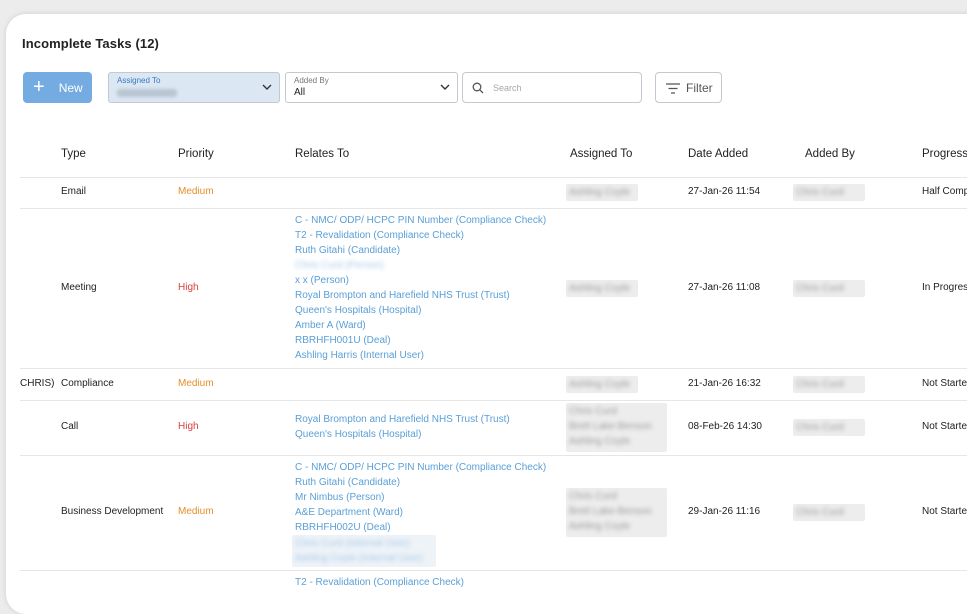  What do you see at coordinates (147, 93) in the screenshot?
I see `assigned-to-value` at bounding box center [147, 93].